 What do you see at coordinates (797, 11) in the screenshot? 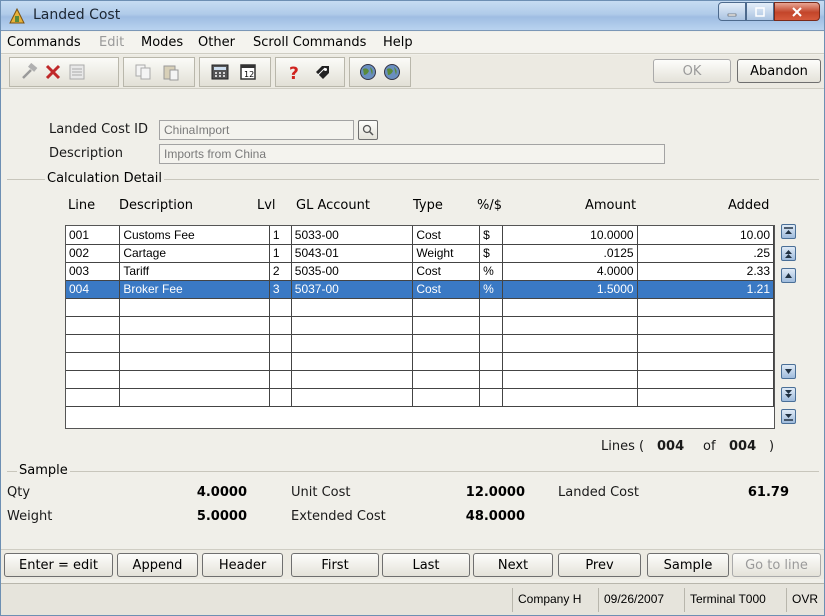
I see `close-button` at bounding box center [797, 11].